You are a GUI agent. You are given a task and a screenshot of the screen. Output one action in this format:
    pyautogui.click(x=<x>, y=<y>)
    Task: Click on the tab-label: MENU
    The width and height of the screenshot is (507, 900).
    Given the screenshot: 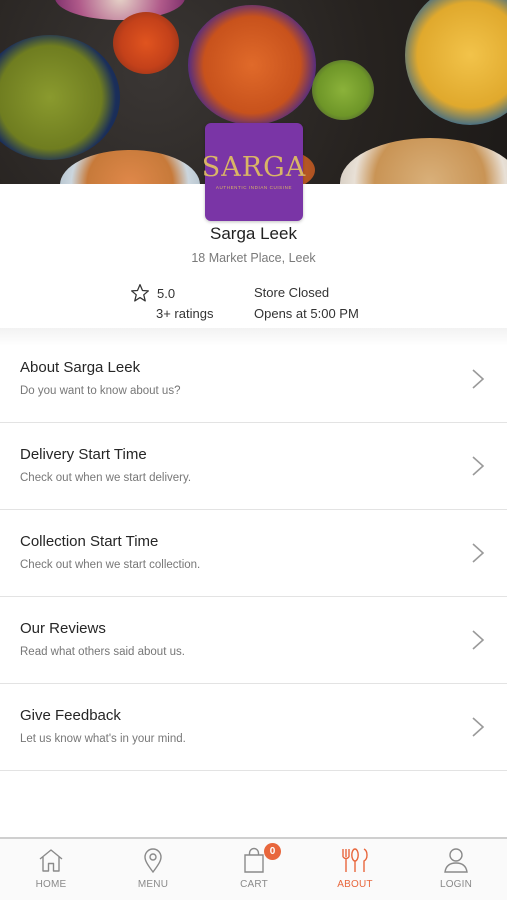 What is the action you would take?
    pyautogui.click(x=153, y=884)
    